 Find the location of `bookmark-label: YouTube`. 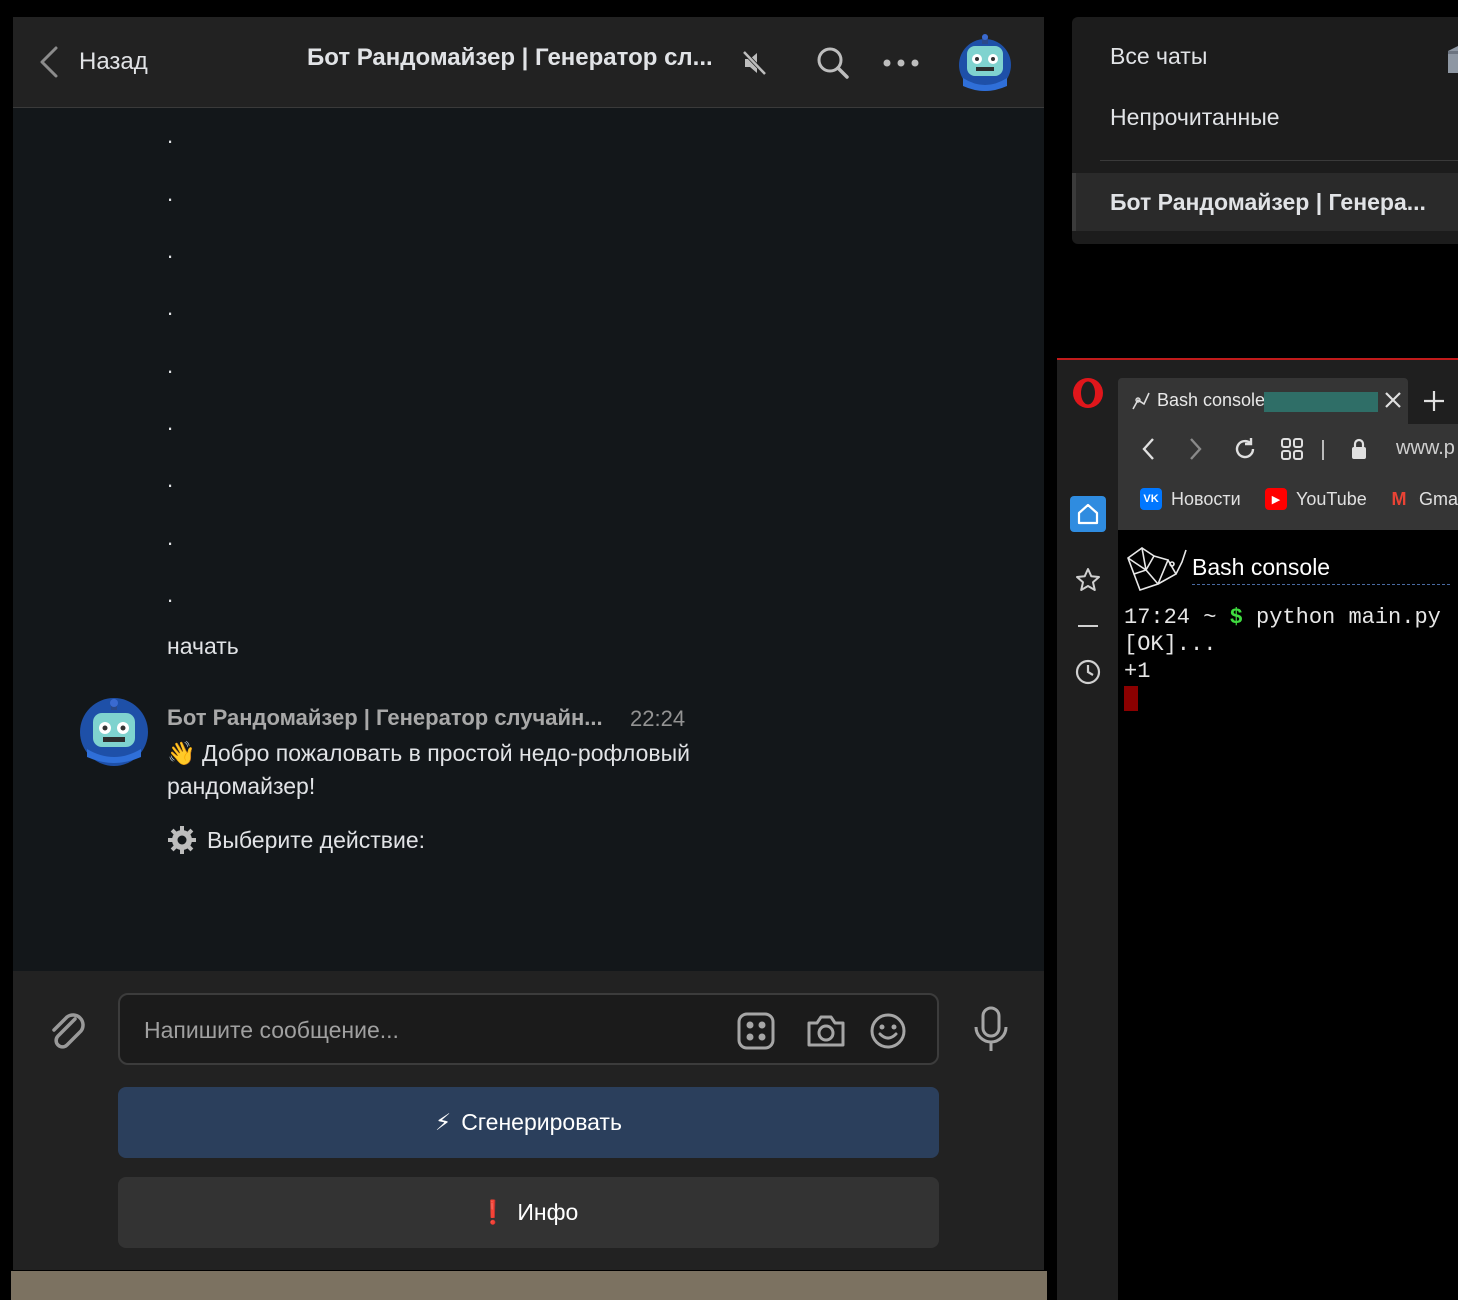

bookmark-label: YouTube is located at coordinates (1331, 498).